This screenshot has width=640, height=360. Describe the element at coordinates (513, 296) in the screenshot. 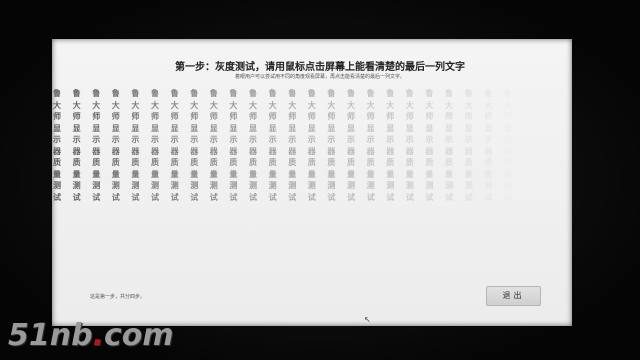

I see `exit-button: 退出` at that location.